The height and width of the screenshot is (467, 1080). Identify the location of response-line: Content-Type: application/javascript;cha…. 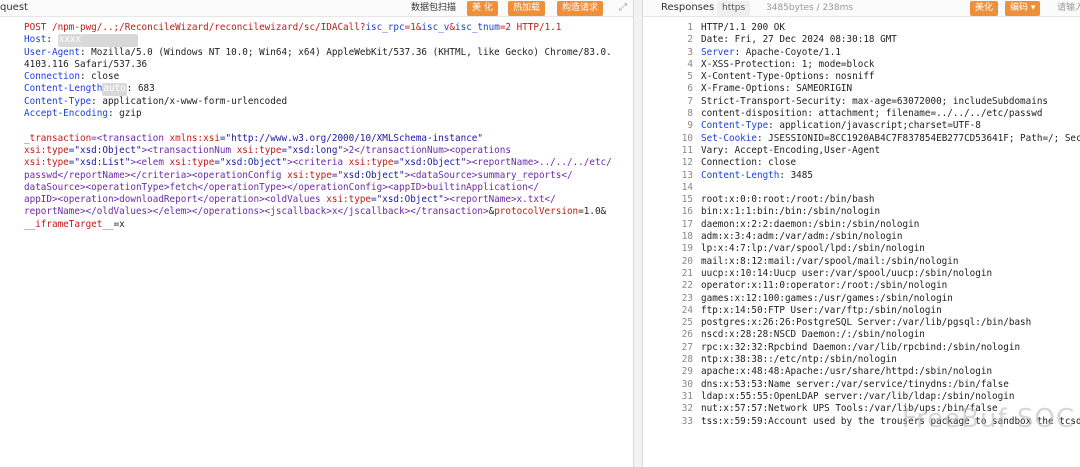
(890, 126).